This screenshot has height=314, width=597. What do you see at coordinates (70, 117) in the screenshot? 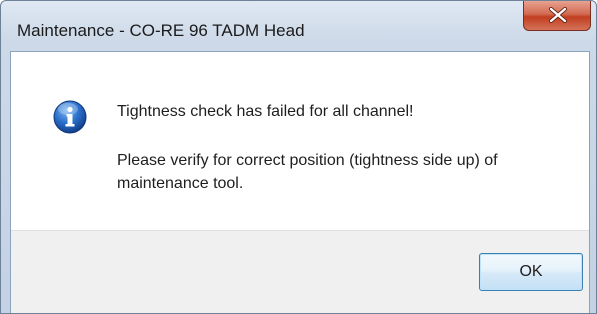
I see `info-icon` at bounding box center [70, 117].